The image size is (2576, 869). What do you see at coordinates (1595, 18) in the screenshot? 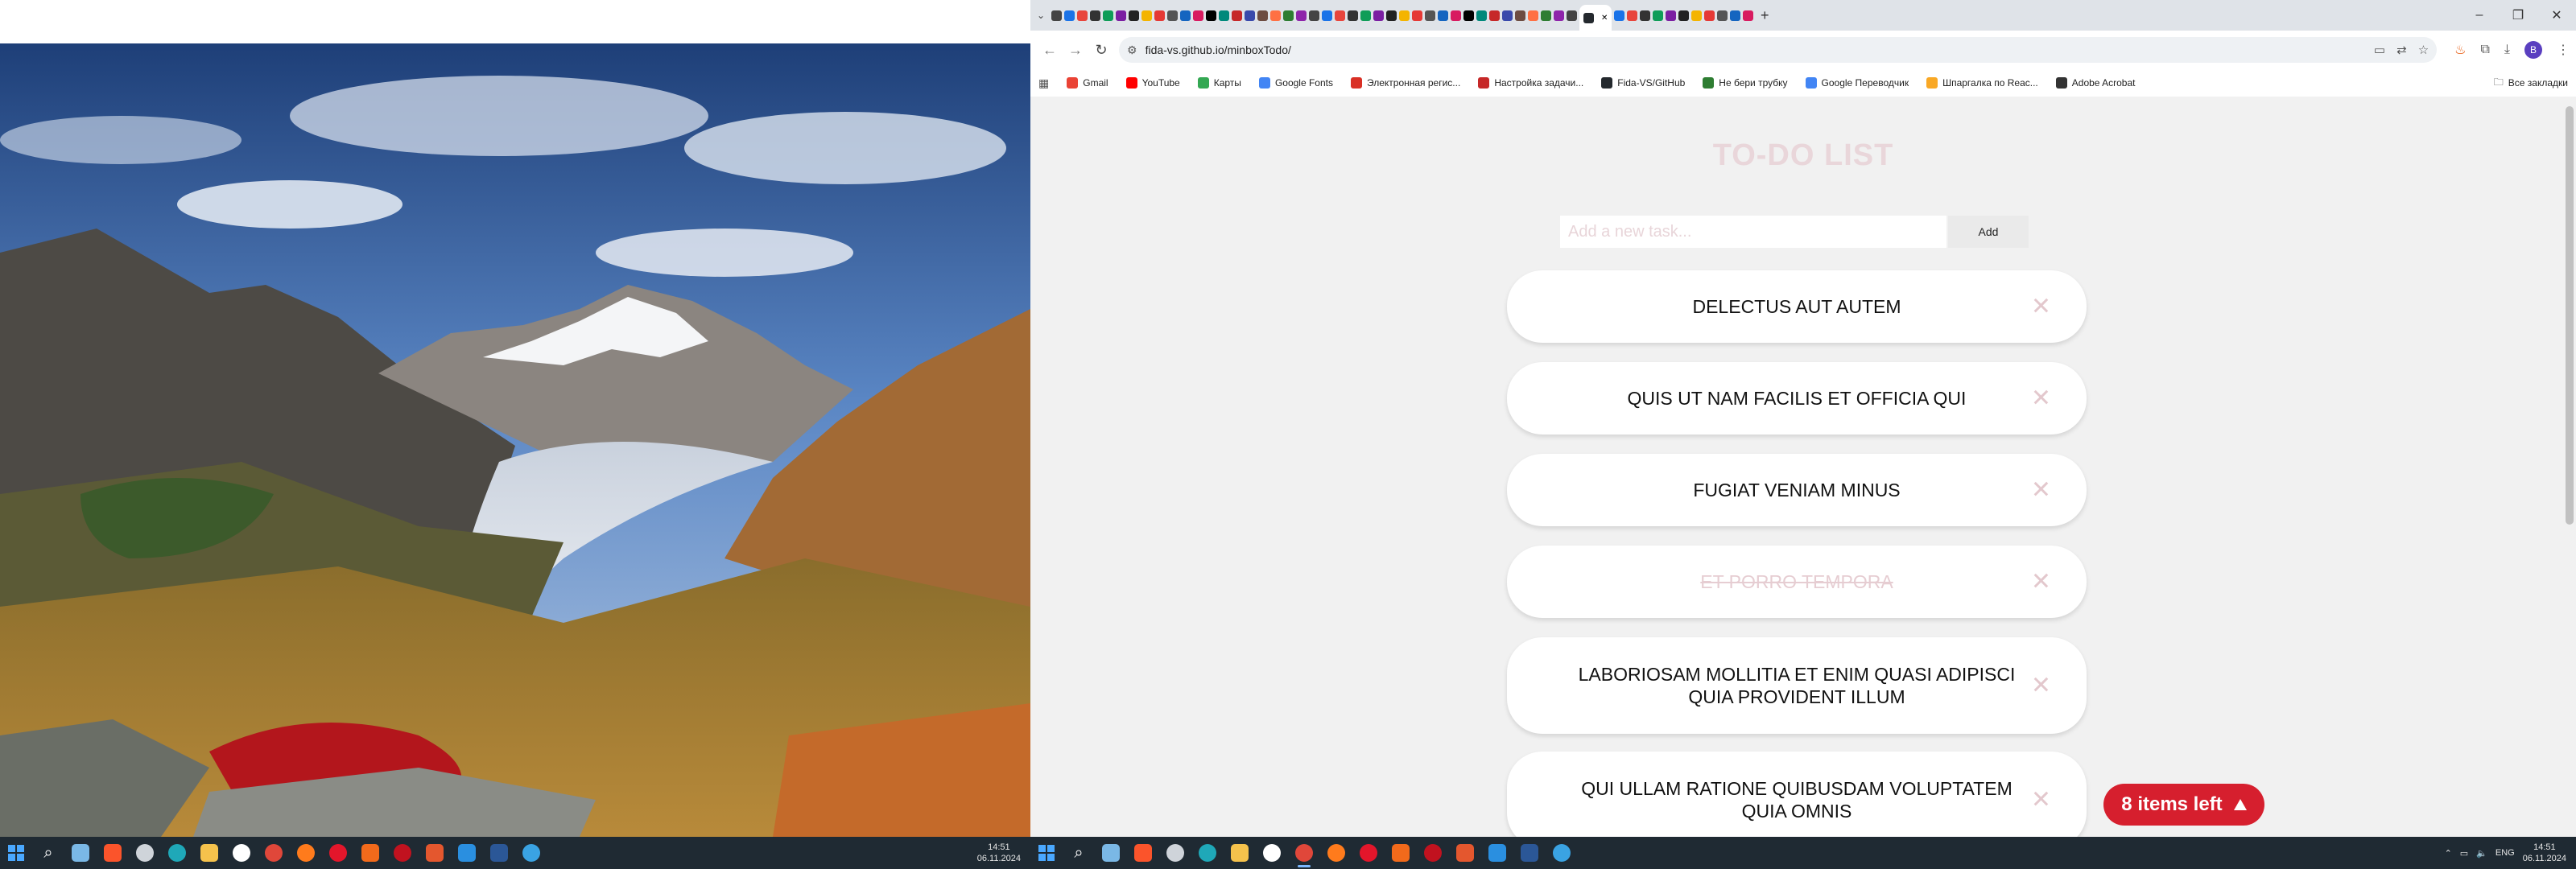
I see `tab-active: ✕` at bounding box center [1595, 18].